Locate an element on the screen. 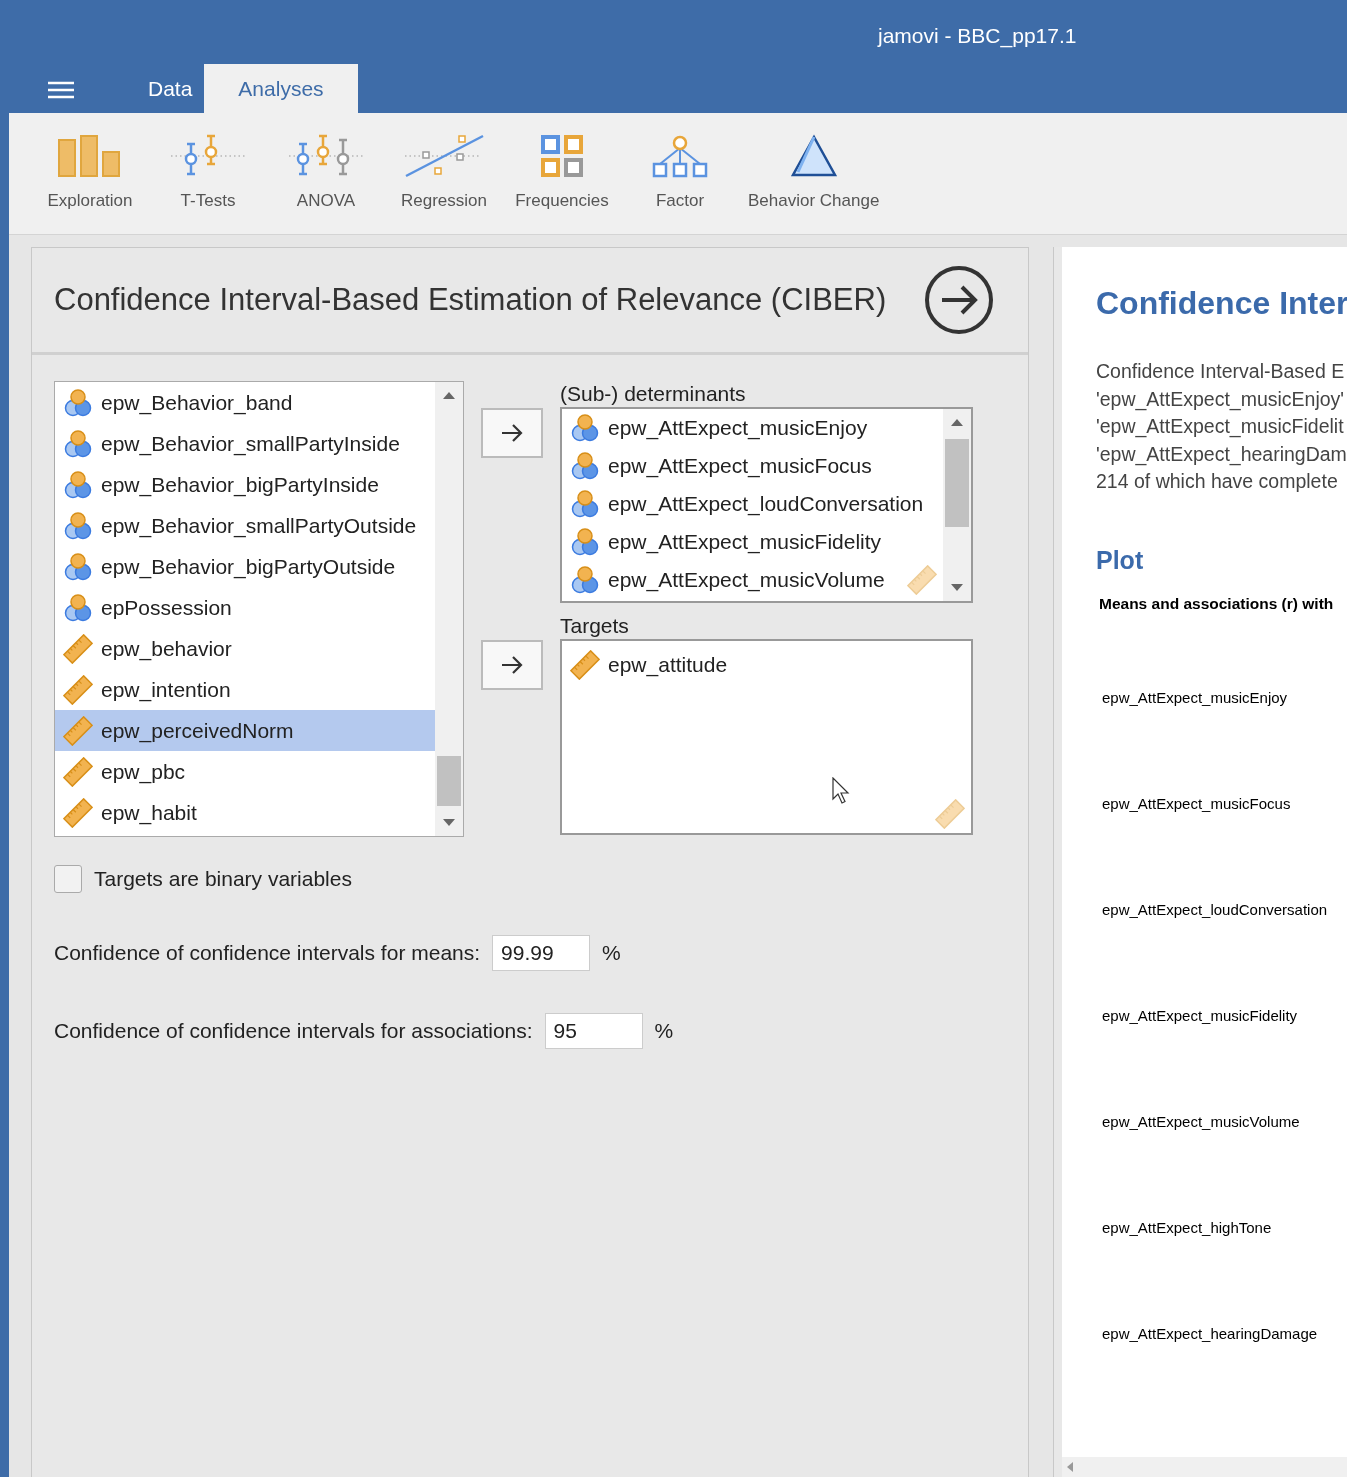 The width and height of the screenshot is (1347, 1477). variable-name: epw_perceivedNorm is located at coordinates (197, 730).